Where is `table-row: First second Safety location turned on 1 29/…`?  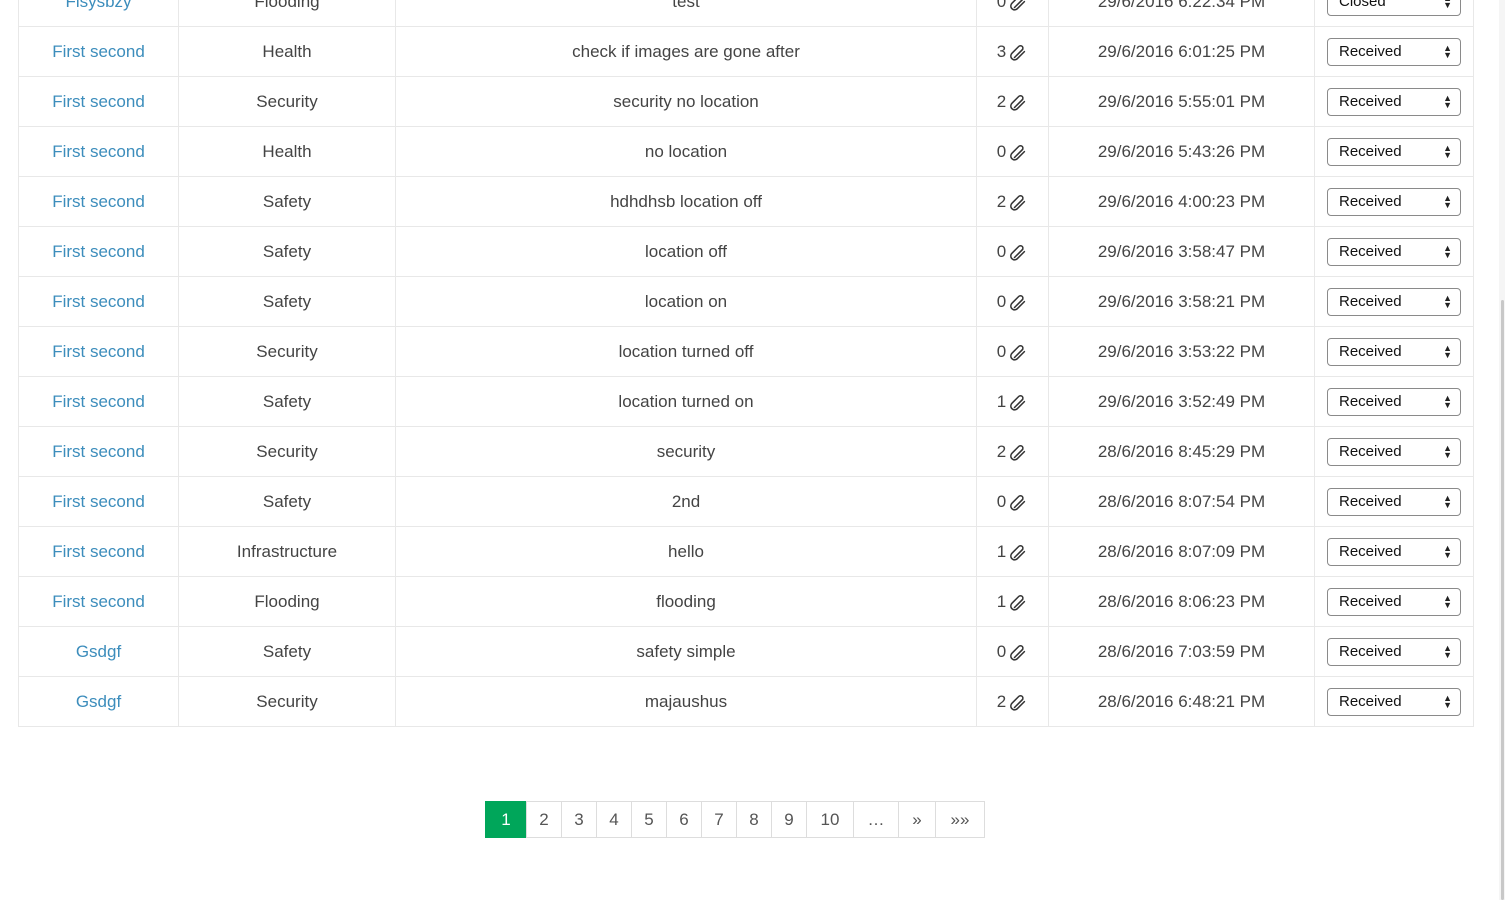
table-row: First second Safety location turned on 1 29/… is located at coordinates (746, 401).